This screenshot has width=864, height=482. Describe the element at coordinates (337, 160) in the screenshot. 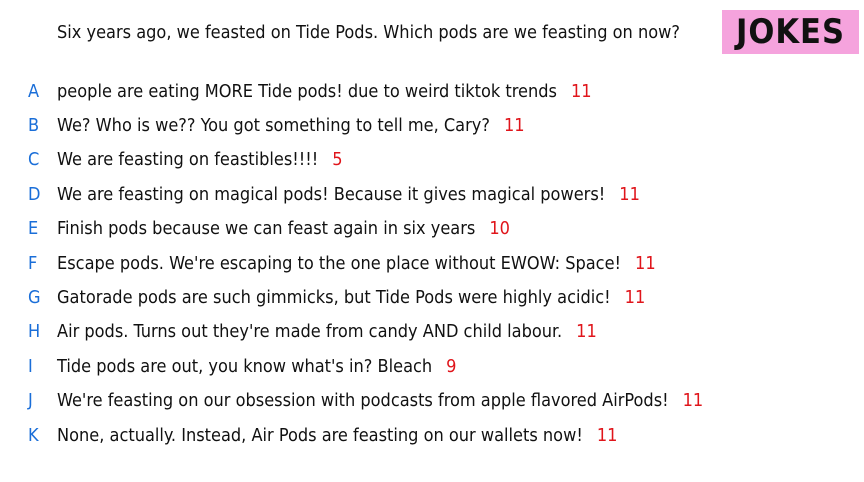

I see `answer-score: 5` at that location.